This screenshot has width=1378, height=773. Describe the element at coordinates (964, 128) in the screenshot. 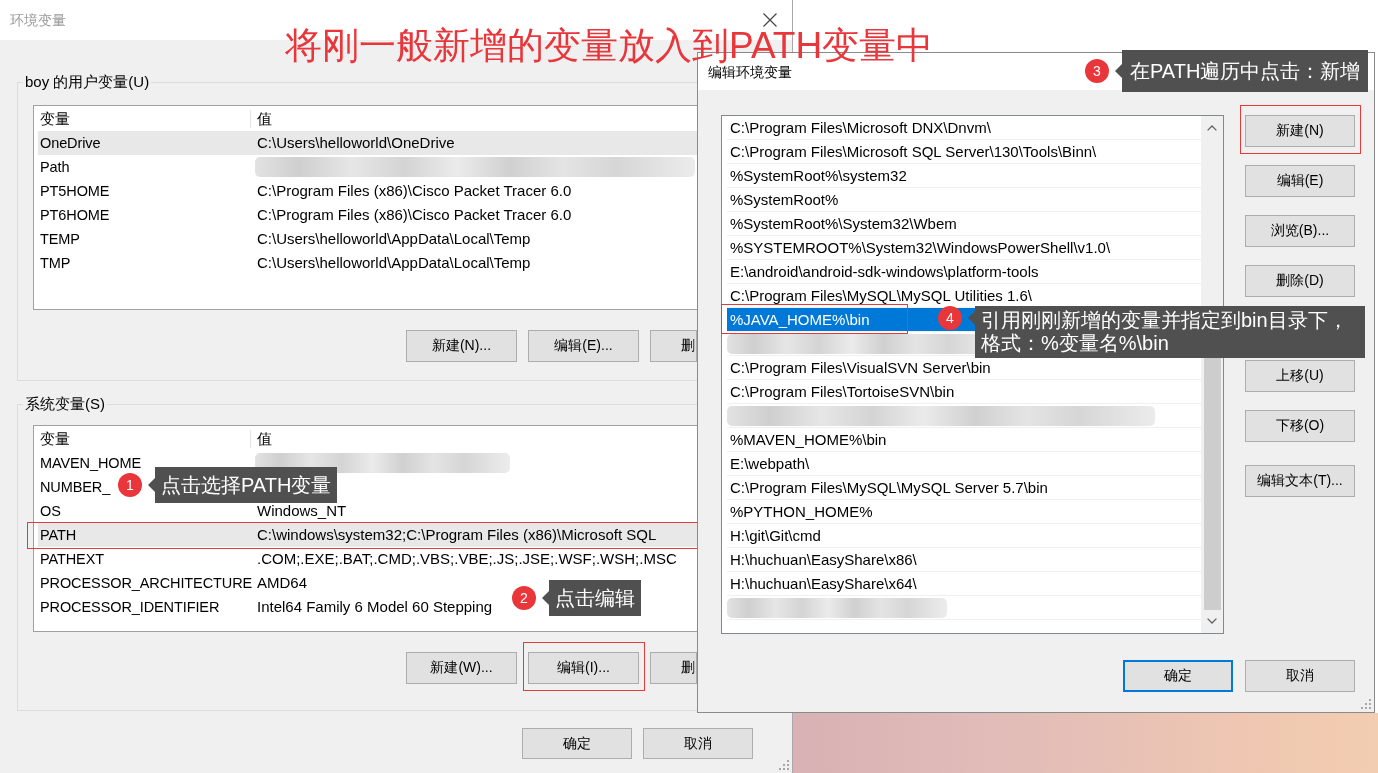

I see `list-item: C:\Program Files\Microsoft DNX\Dnvm\` at that location.